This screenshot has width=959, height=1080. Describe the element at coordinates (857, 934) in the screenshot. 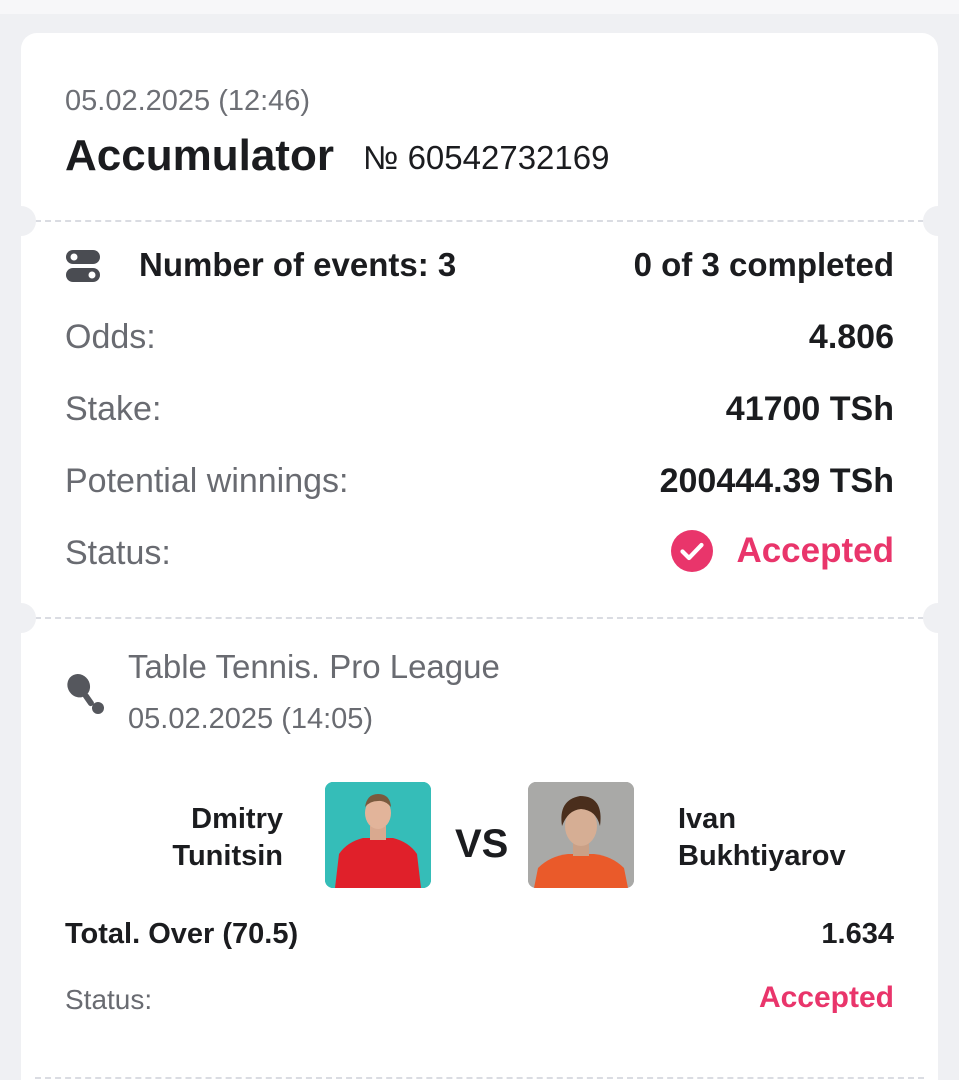

I see `market-odds: 1.634` at that location.